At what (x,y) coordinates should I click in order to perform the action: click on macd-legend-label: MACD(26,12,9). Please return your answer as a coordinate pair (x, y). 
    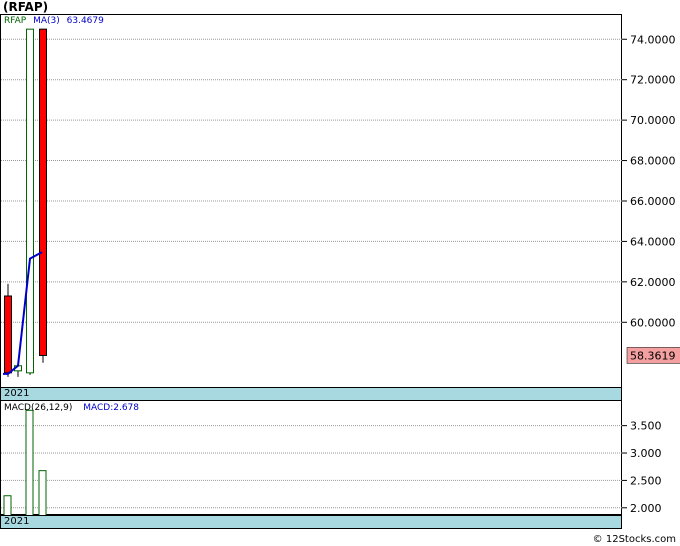
    Looking at the image, I should click on (38, 408).